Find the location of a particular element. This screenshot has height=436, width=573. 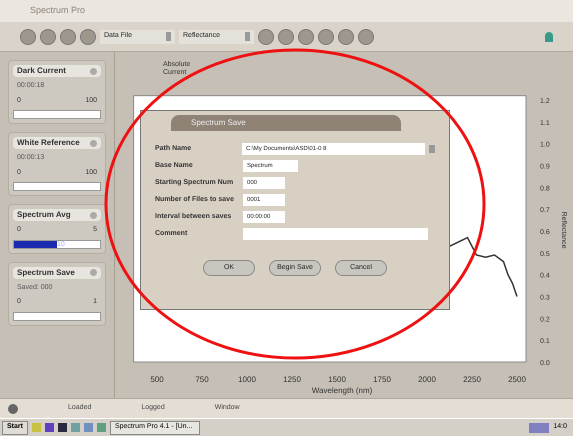

spectrum-line is located at coordinates (483, 266).